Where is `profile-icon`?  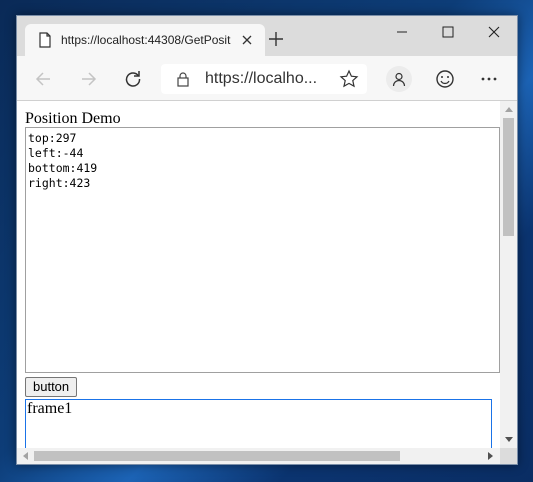
profile-icon is located at coordinates (399, 79).